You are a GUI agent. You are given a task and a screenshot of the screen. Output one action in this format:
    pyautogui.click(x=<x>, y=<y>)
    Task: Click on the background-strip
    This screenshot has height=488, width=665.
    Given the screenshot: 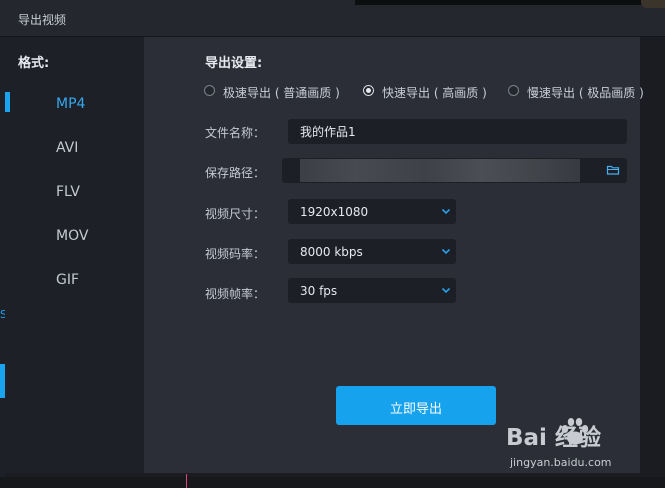 What is the action you would take?
    pyautogui.click(x=510, y=2)
    